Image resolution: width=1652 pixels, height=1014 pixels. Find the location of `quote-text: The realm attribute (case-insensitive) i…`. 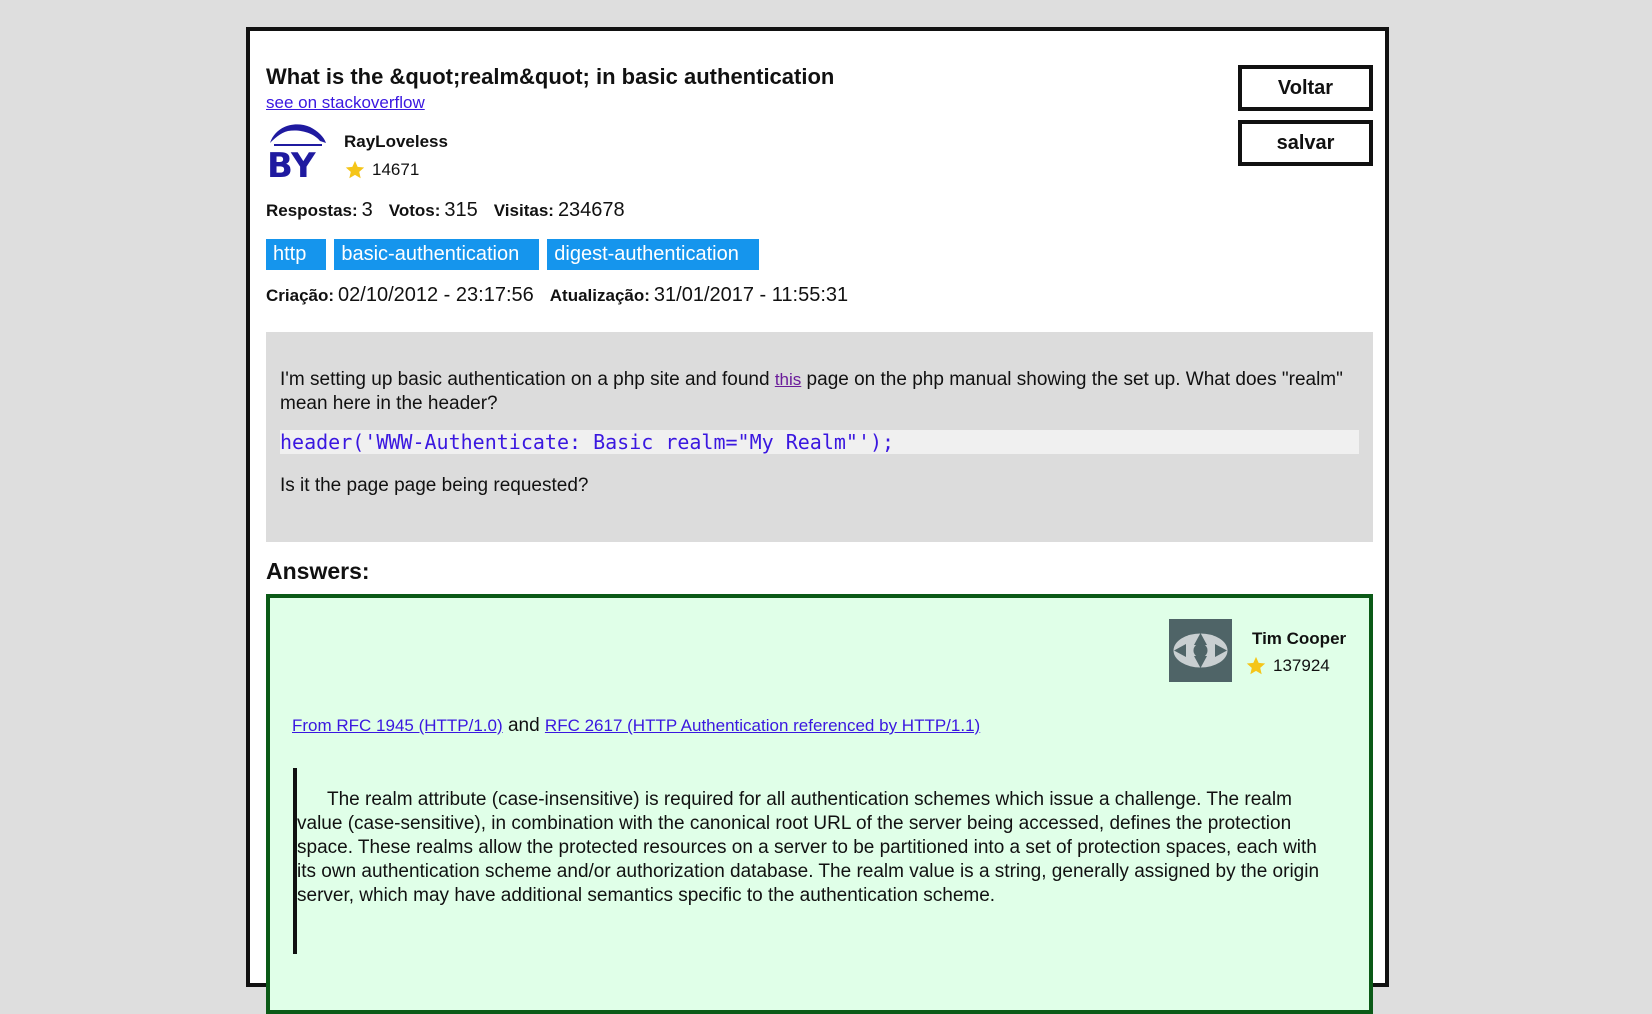

quote-text: The realm attribute (case-insensitive) i… is located at coordinates (808, 847).